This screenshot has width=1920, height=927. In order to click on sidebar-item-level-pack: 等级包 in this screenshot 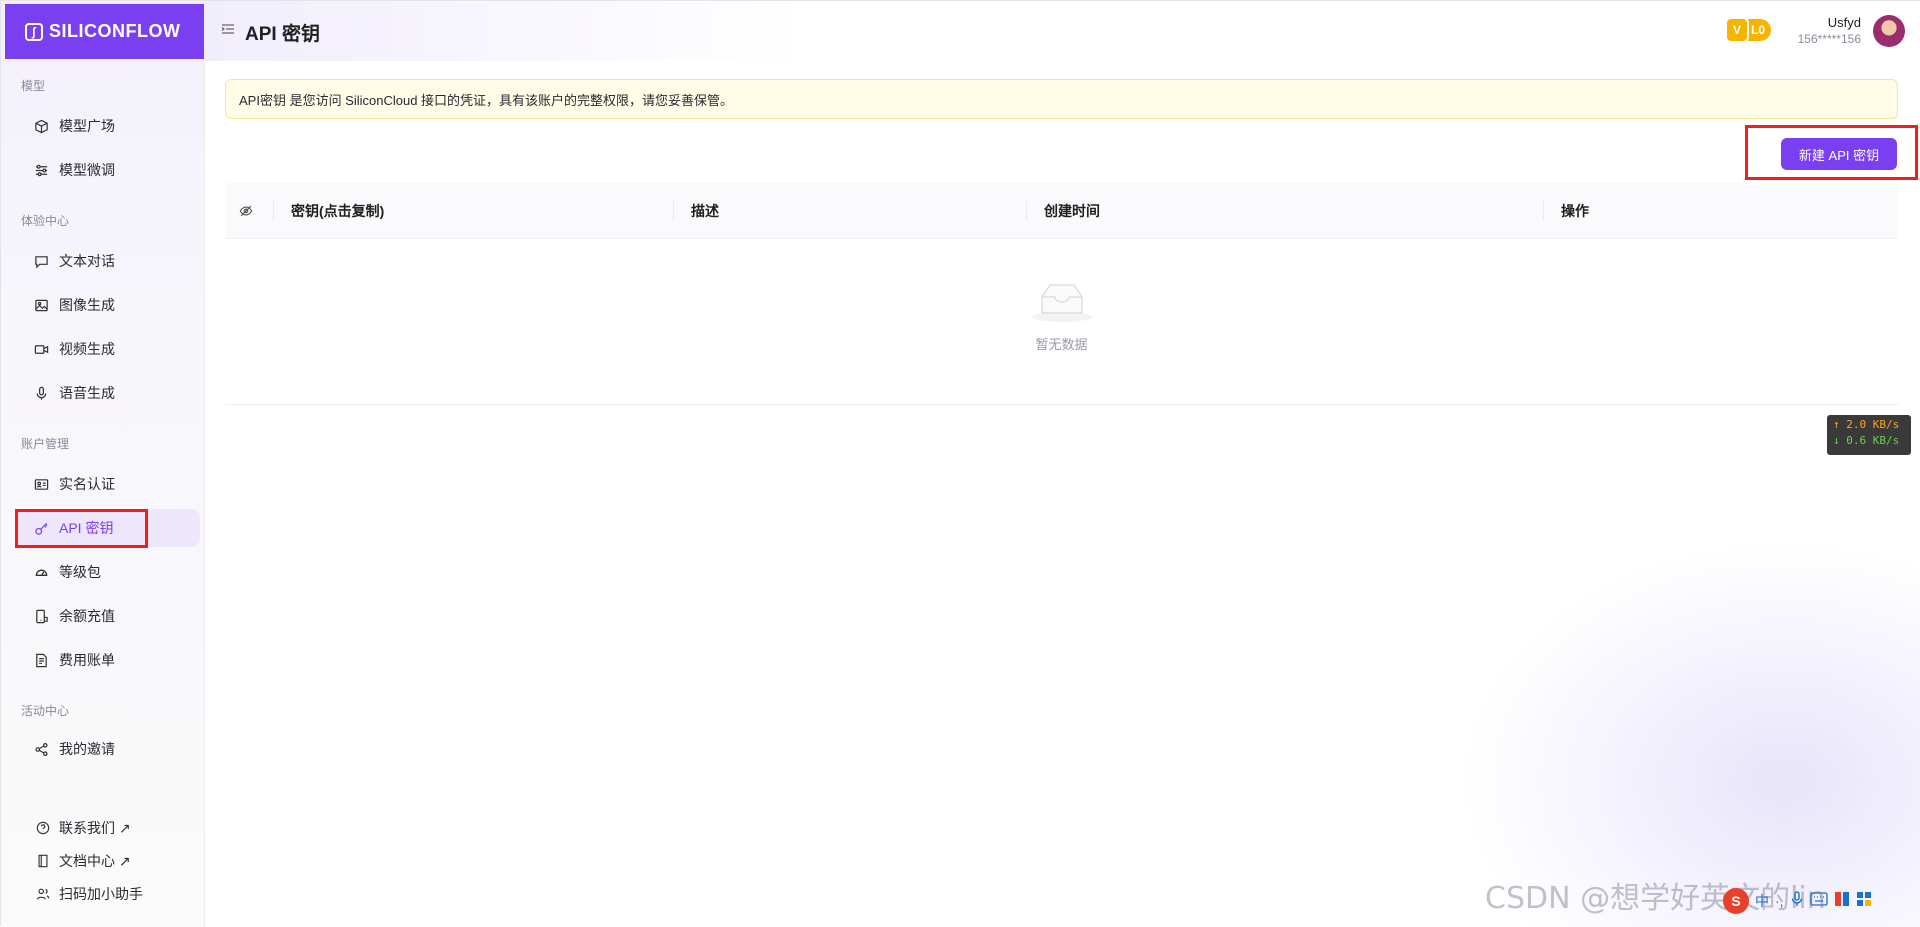, I will do `click(107, 572)`.